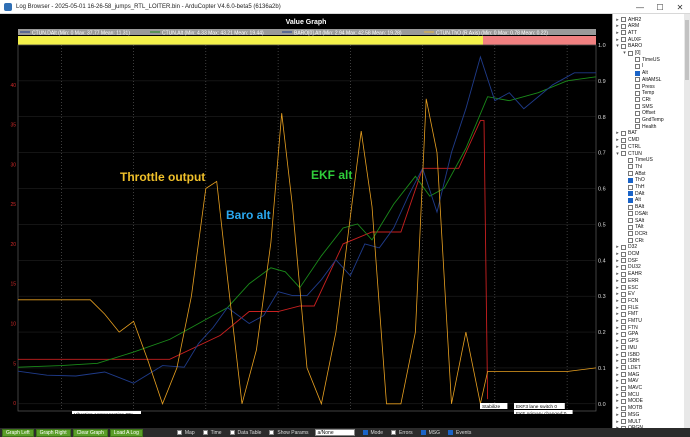 The image size is (690, 437). Describe the element at coordinates (394, 432) in the screenshot. I see `errors-checkbox-box` at that location.